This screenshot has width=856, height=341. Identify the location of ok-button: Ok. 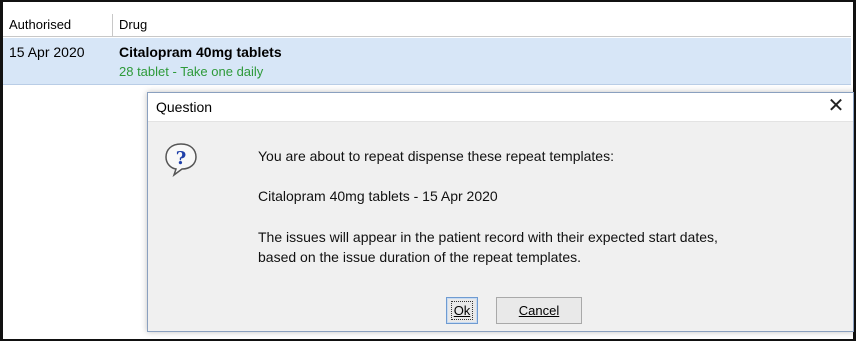
(462, 310).